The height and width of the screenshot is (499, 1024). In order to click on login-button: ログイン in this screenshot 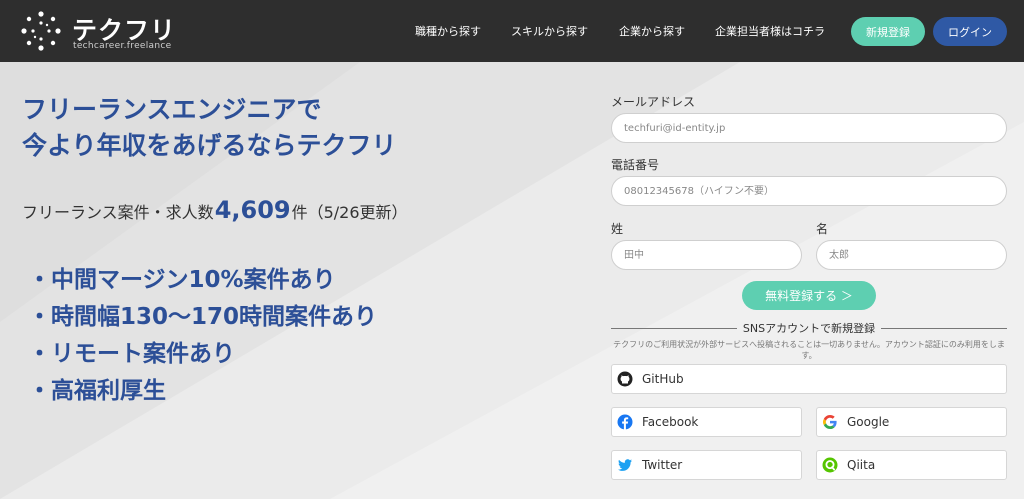, I will do `click(970, 31)`.